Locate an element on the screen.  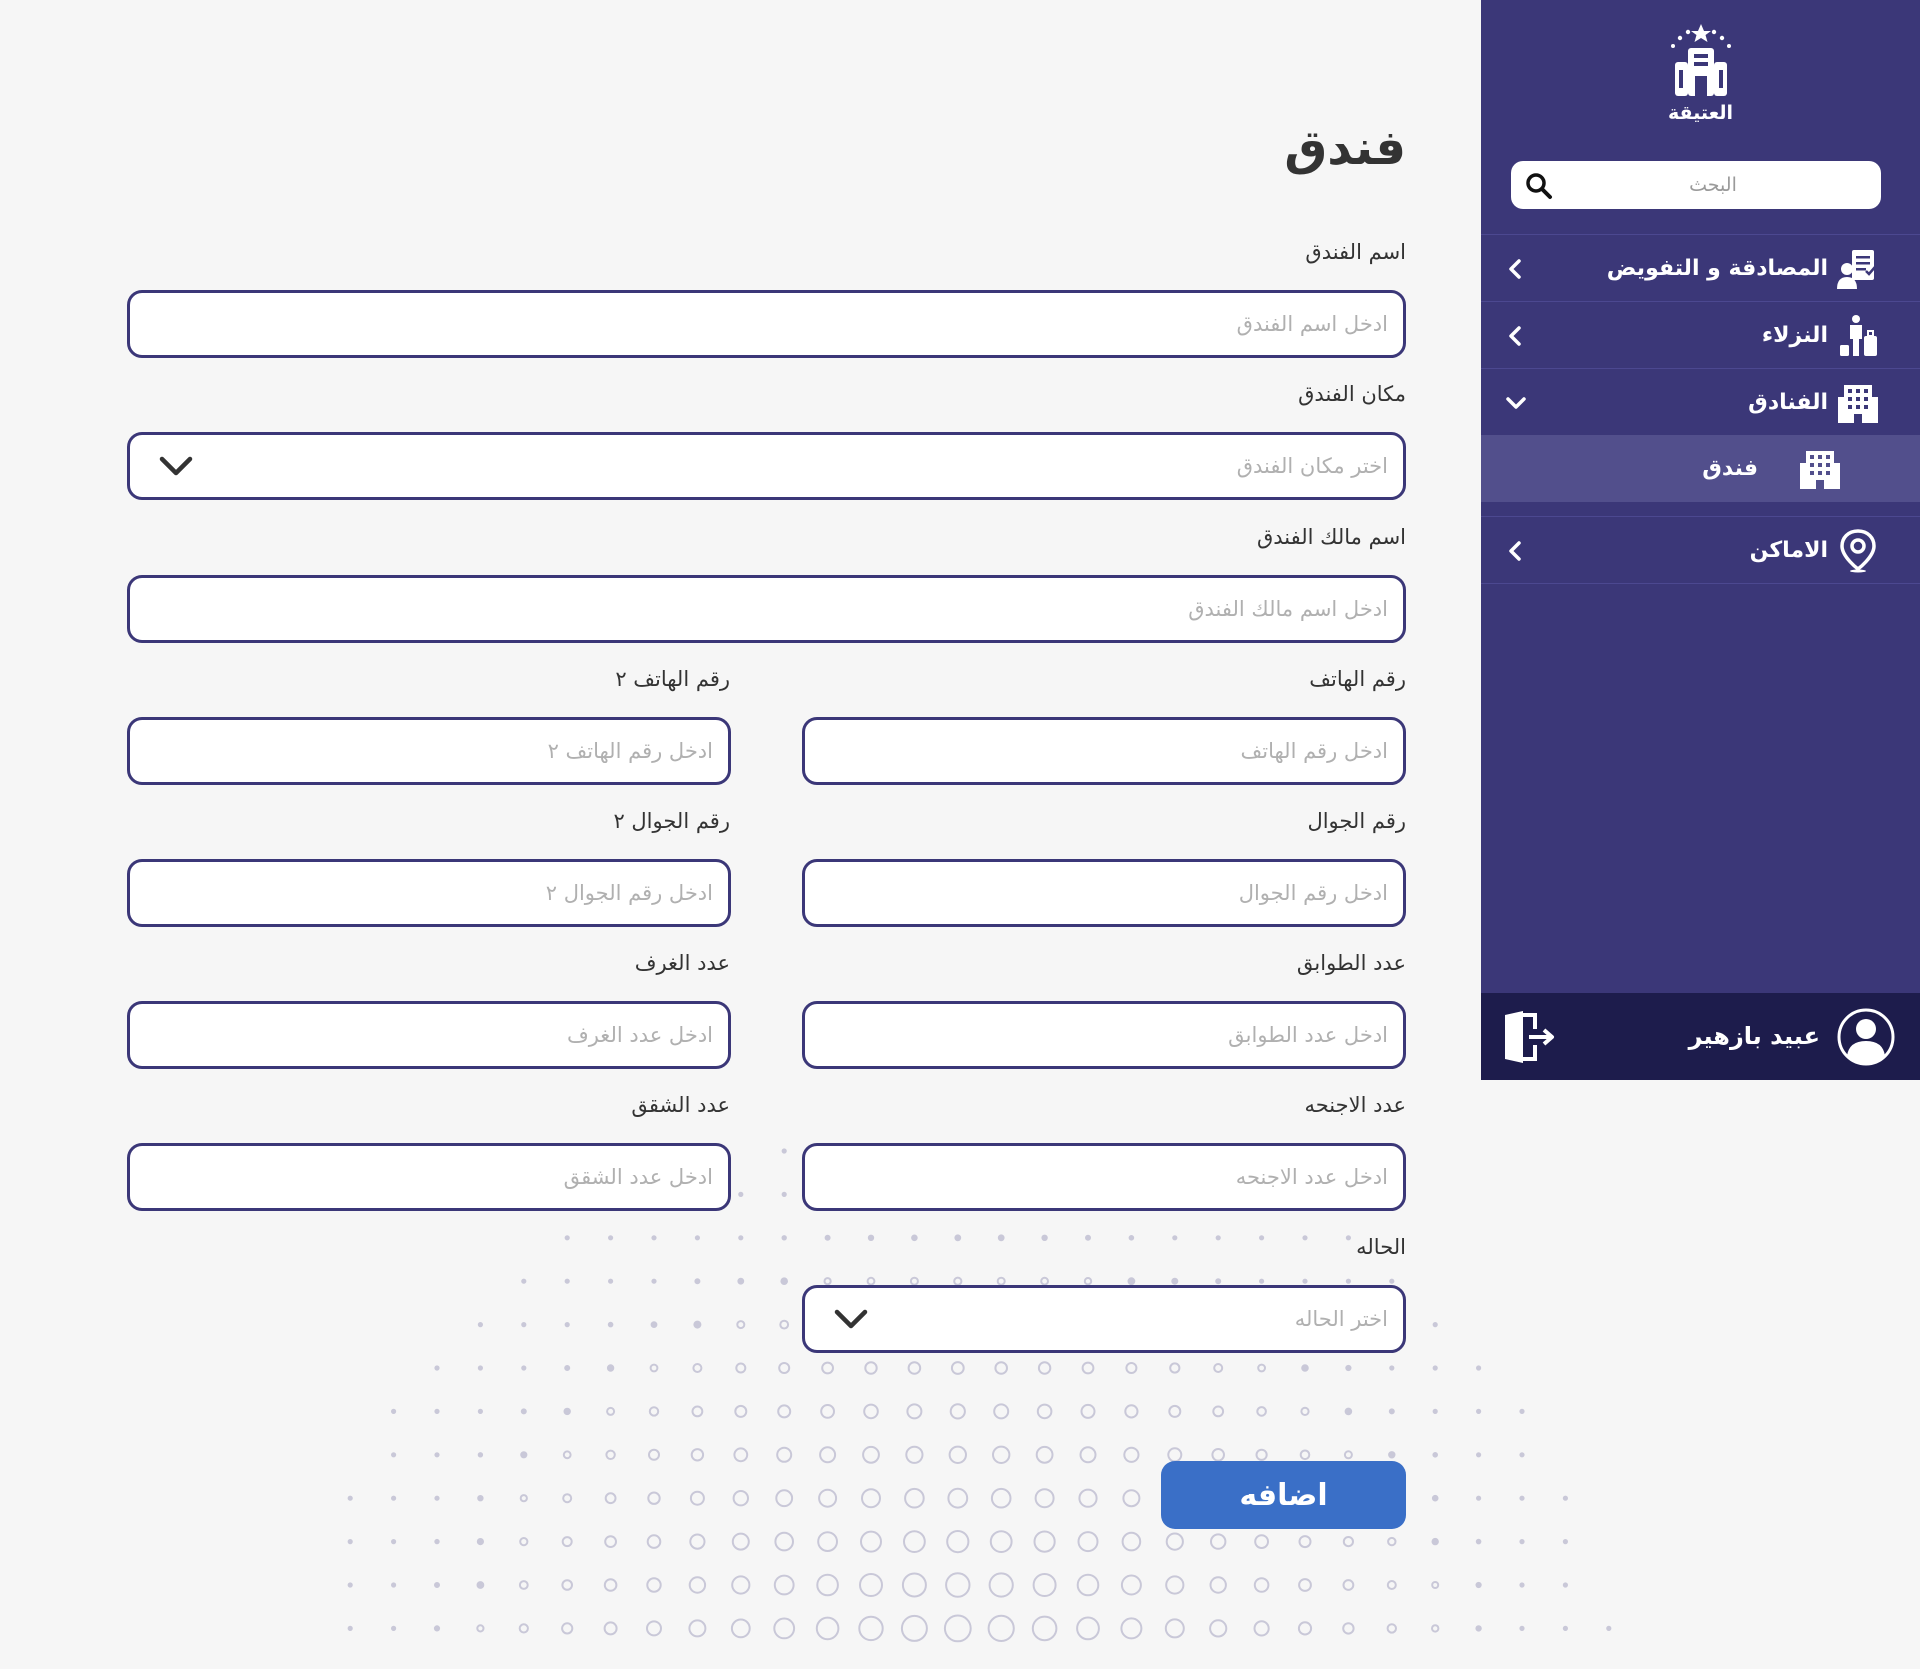
floors-input is located at coordinates (1104, 1035).